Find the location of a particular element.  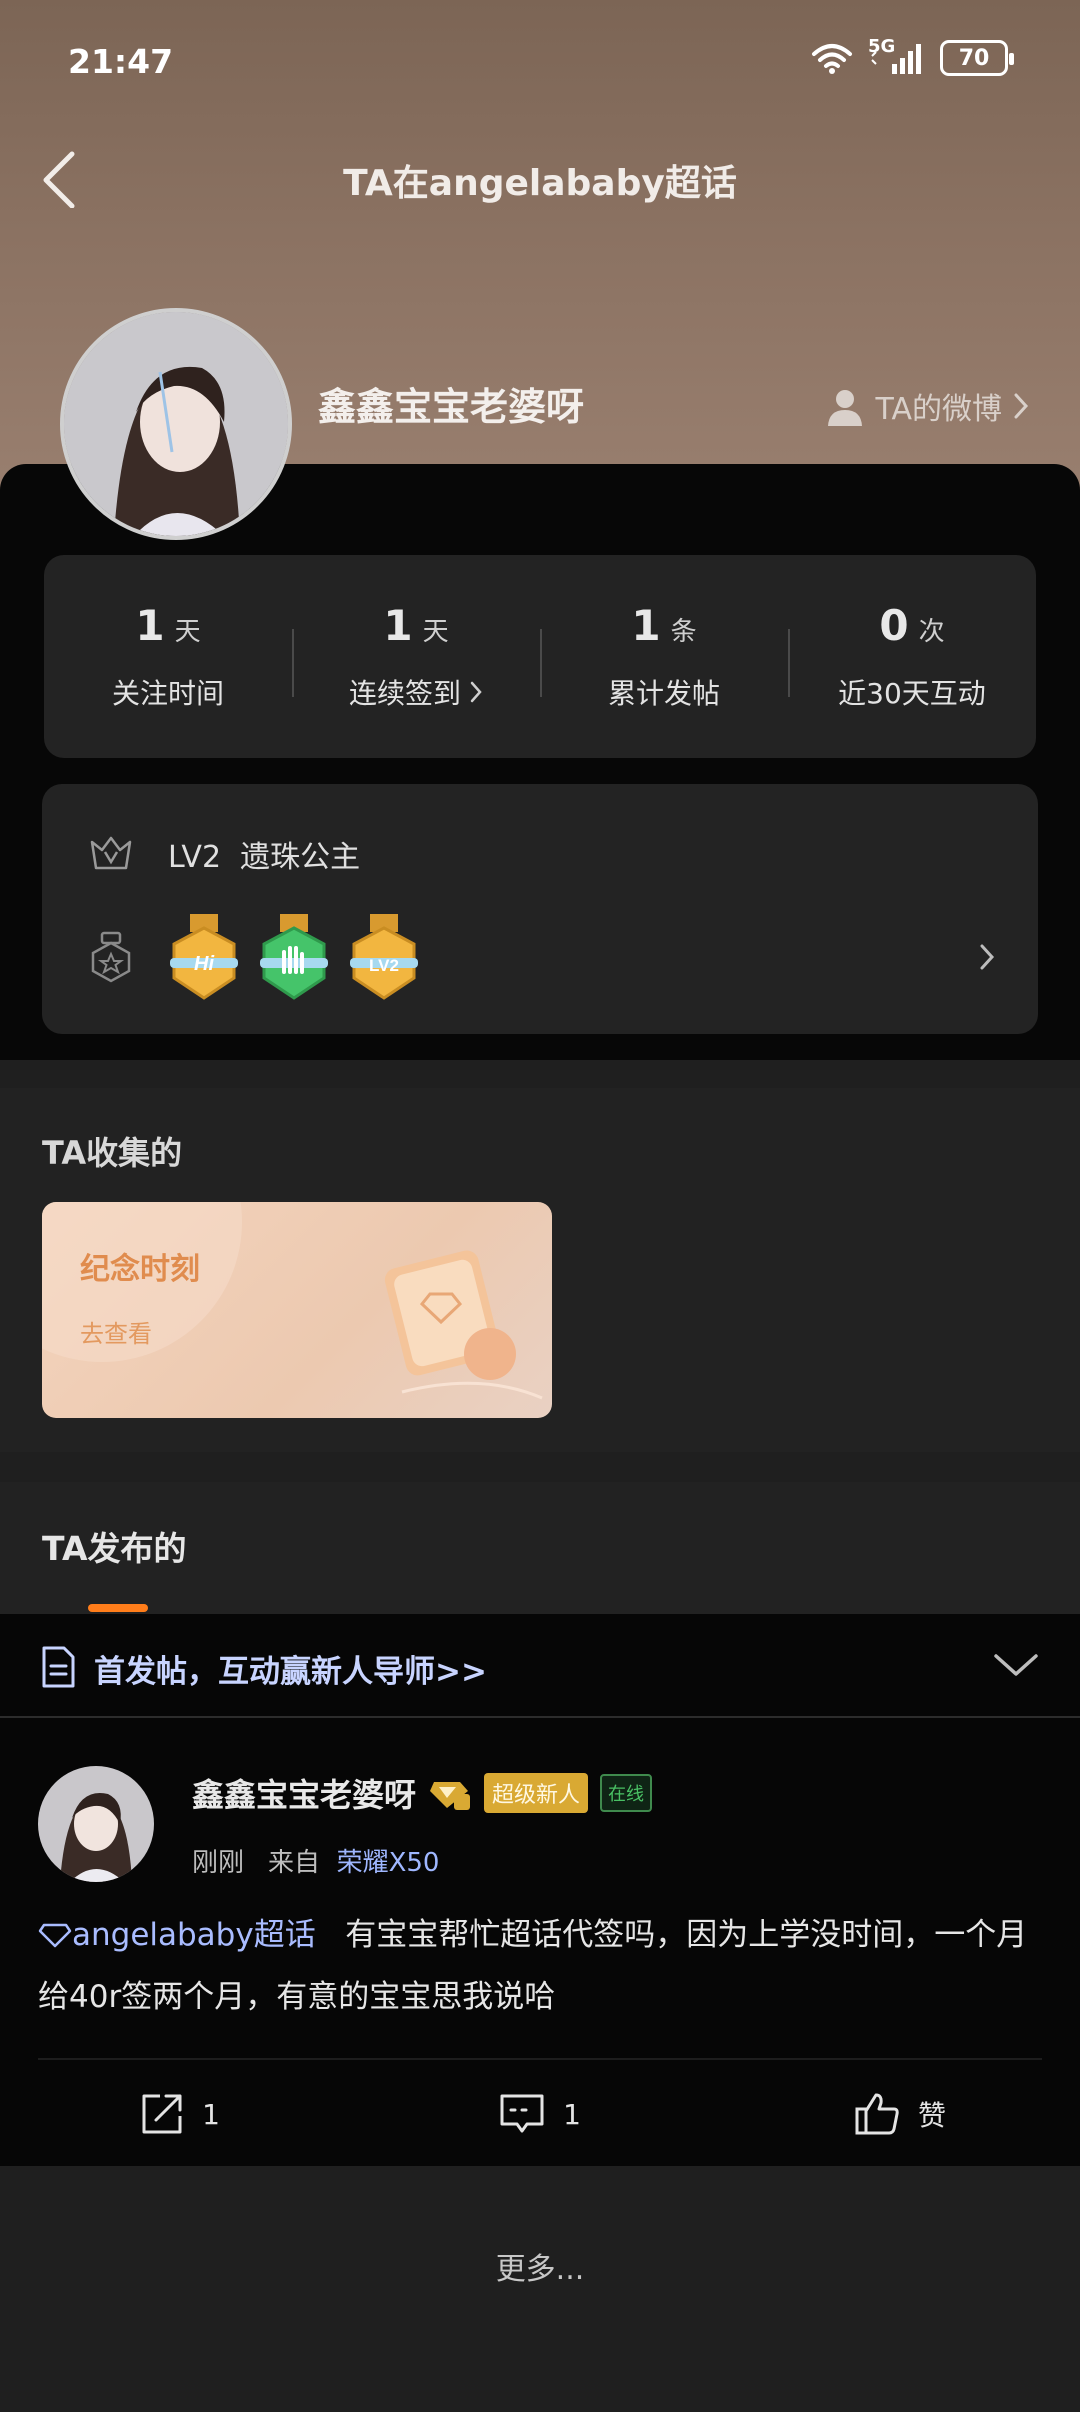

battery-indicator: 70 is located at coordinates (977, 58).